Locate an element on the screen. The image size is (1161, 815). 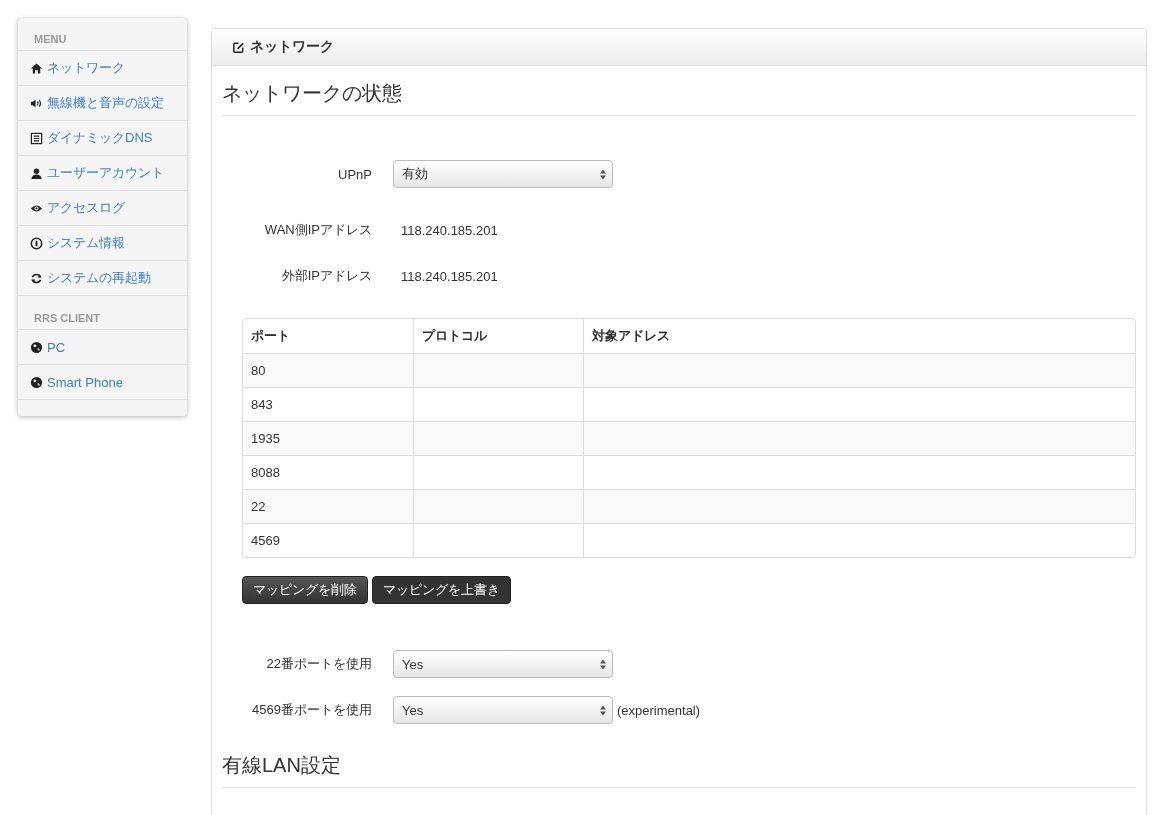
edit-icon is located at coordinates (238, 47).